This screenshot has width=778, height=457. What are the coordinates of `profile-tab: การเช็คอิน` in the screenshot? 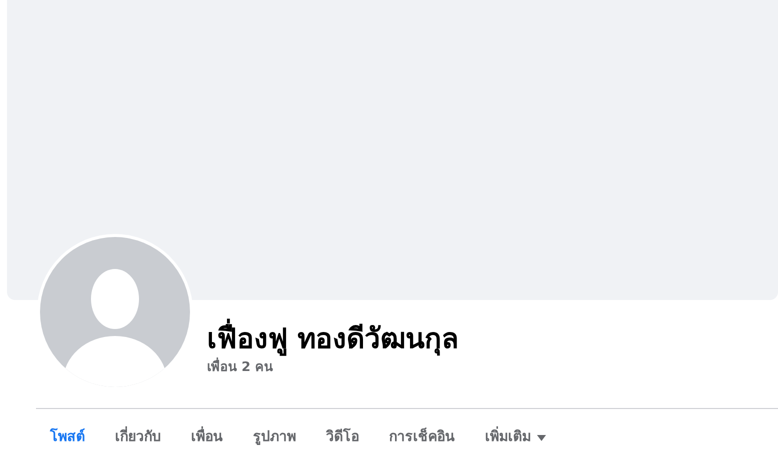 It's located at (422, 437).